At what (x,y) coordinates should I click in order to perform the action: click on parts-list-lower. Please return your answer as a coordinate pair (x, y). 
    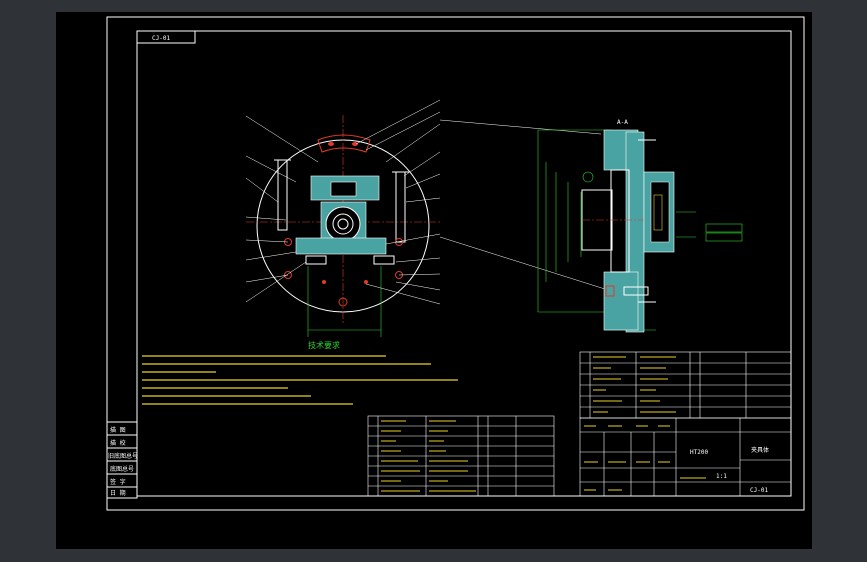
    Looking at the image, I should click on (461, 456).